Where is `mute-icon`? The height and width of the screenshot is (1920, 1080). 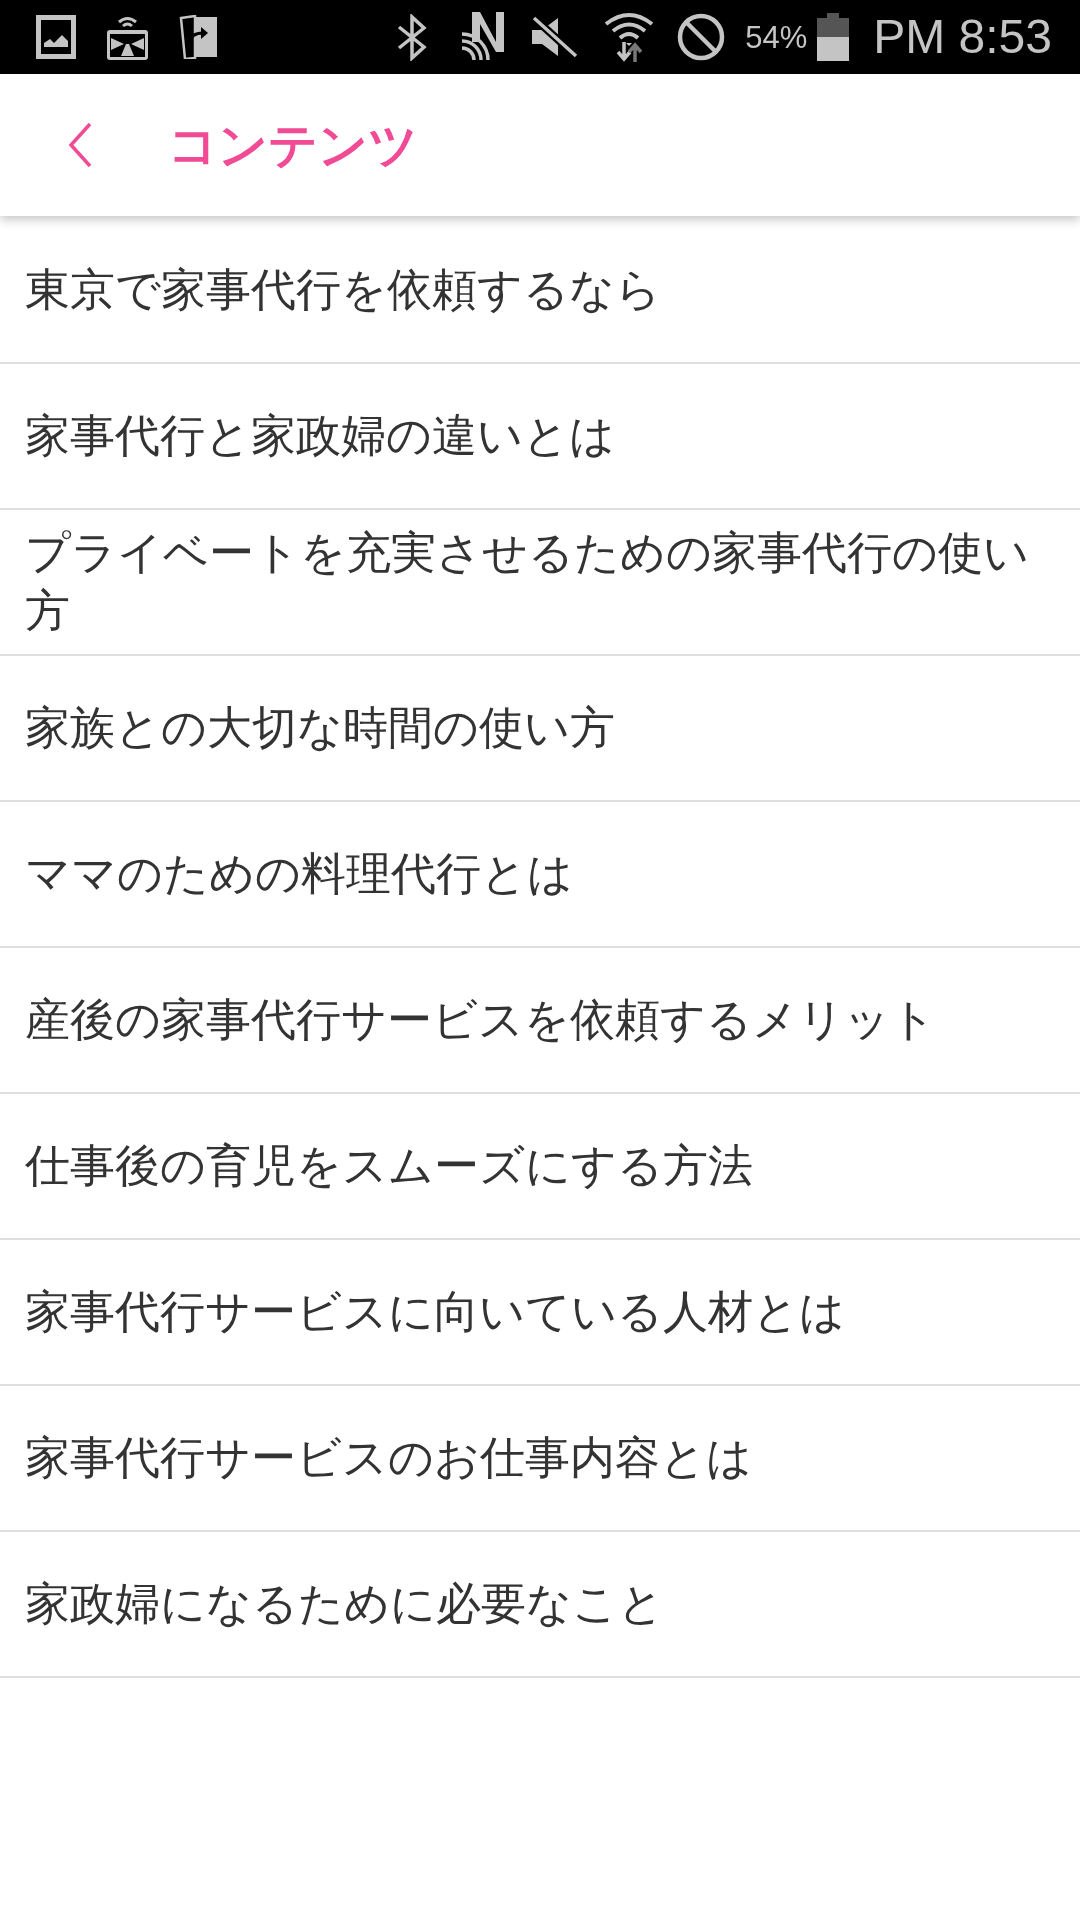
mute-icon is located at coordinates (555, 37).